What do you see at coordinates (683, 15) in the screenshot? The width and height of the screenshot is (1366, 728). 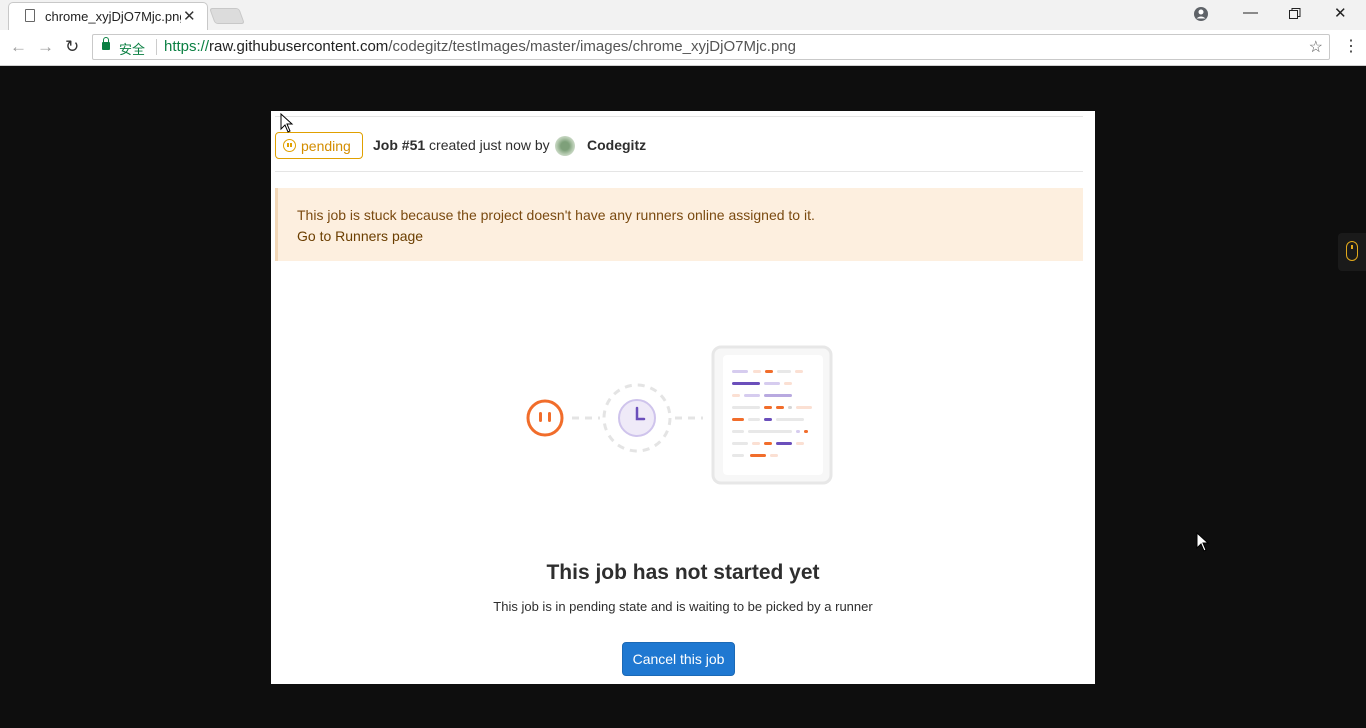 I see `tab-strip: chrome_xyjDjO7Mjc.png ✕ — ✕` at bounding box center [683, 15].